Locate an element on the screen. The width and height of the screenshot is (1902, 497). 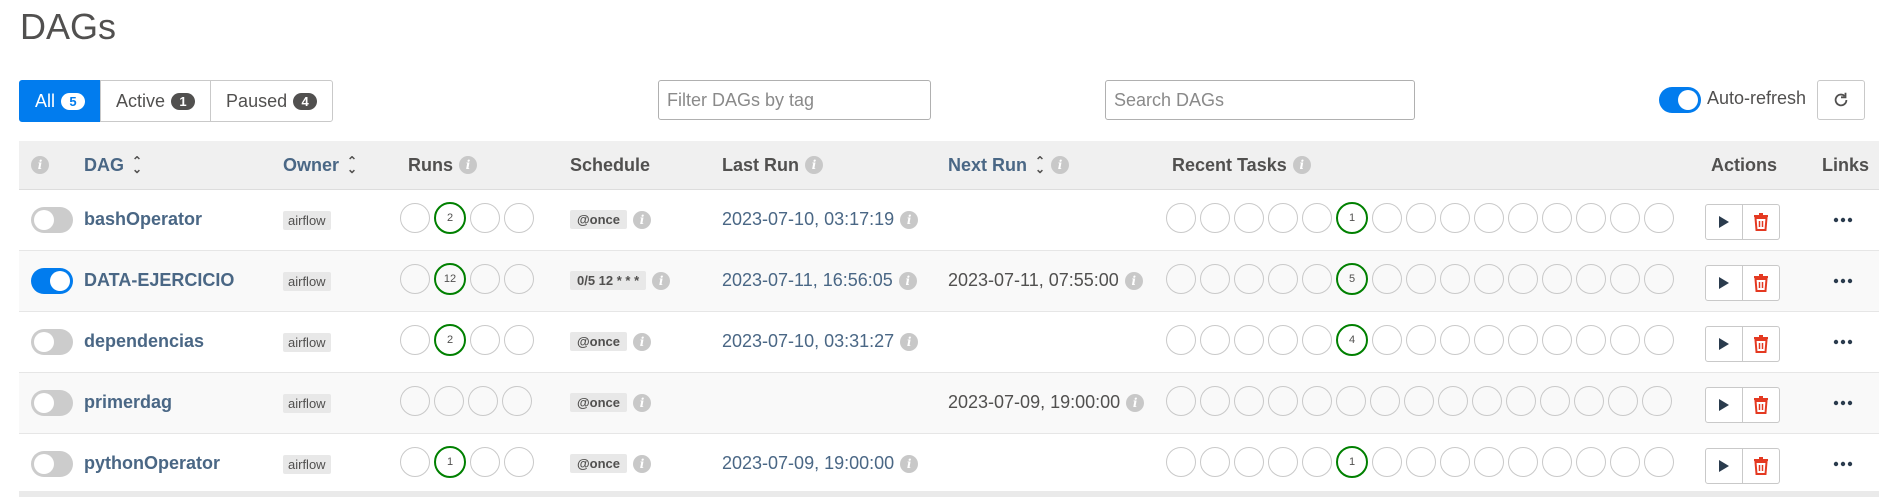
task-status-circle: 5 is located at coordinates (1352, 279).